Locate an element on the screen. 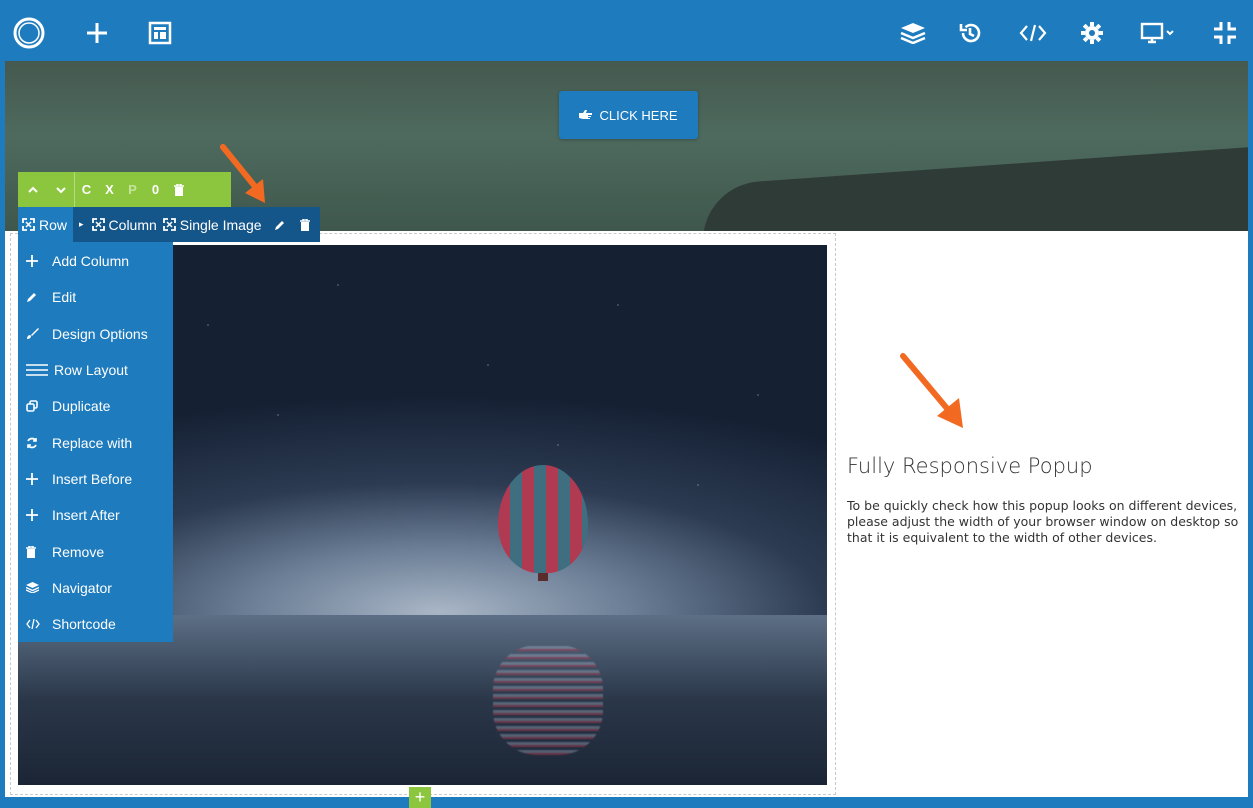  menu-item-duplicate: Duplicate is located at coordinates (95, 406).